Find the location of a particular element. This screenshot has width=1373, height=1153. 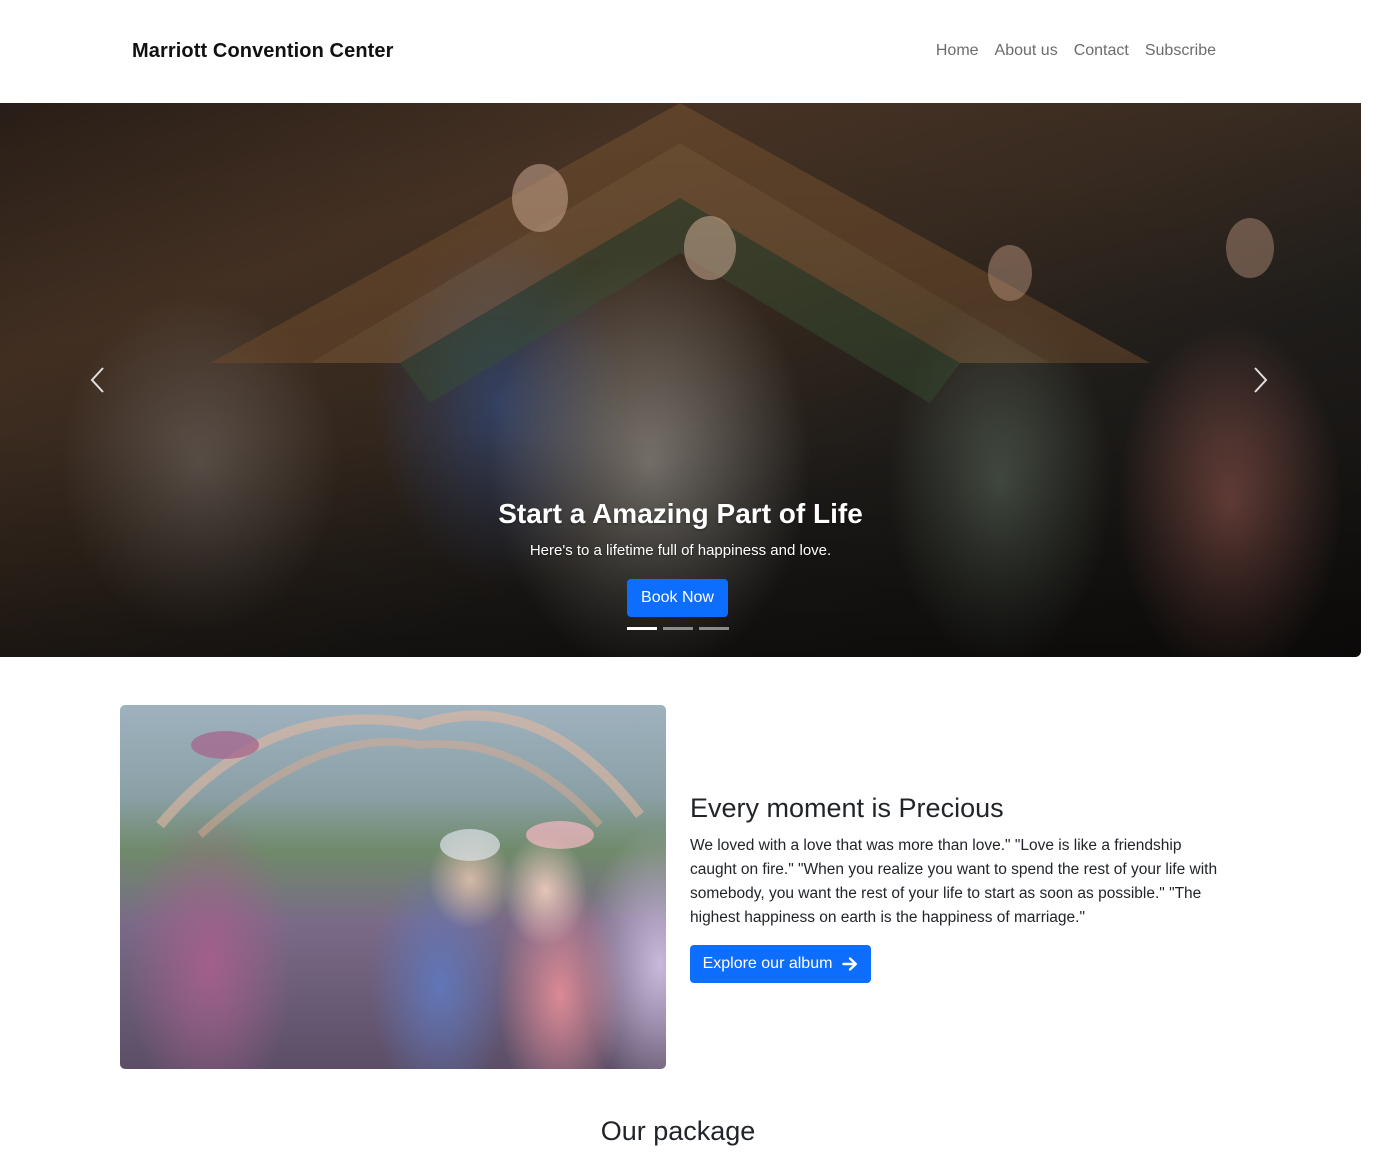

nav-link-contact: Contact is located at coordinates (1101, 51).